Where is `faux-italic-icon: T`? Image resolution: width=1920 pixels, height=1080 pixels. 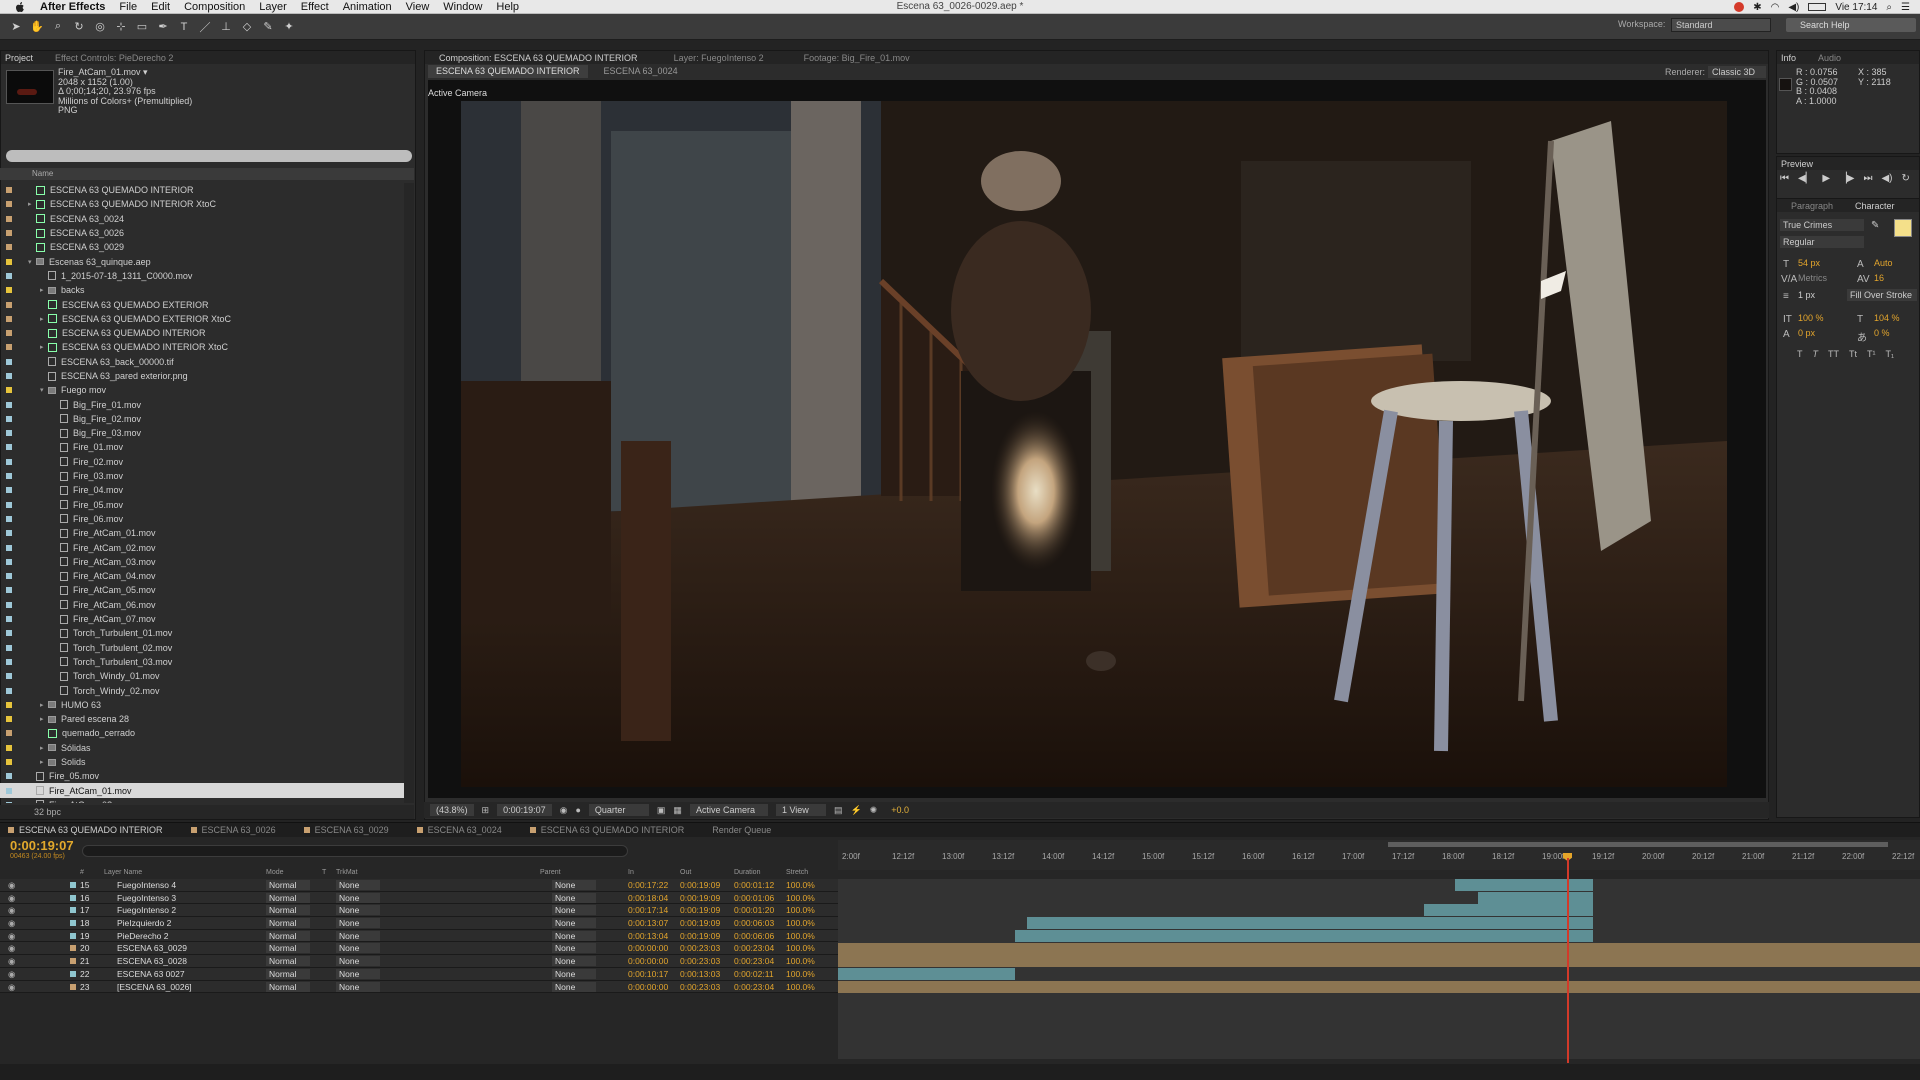 faux-italic-icon: T is located at coordinates (1816, 354).